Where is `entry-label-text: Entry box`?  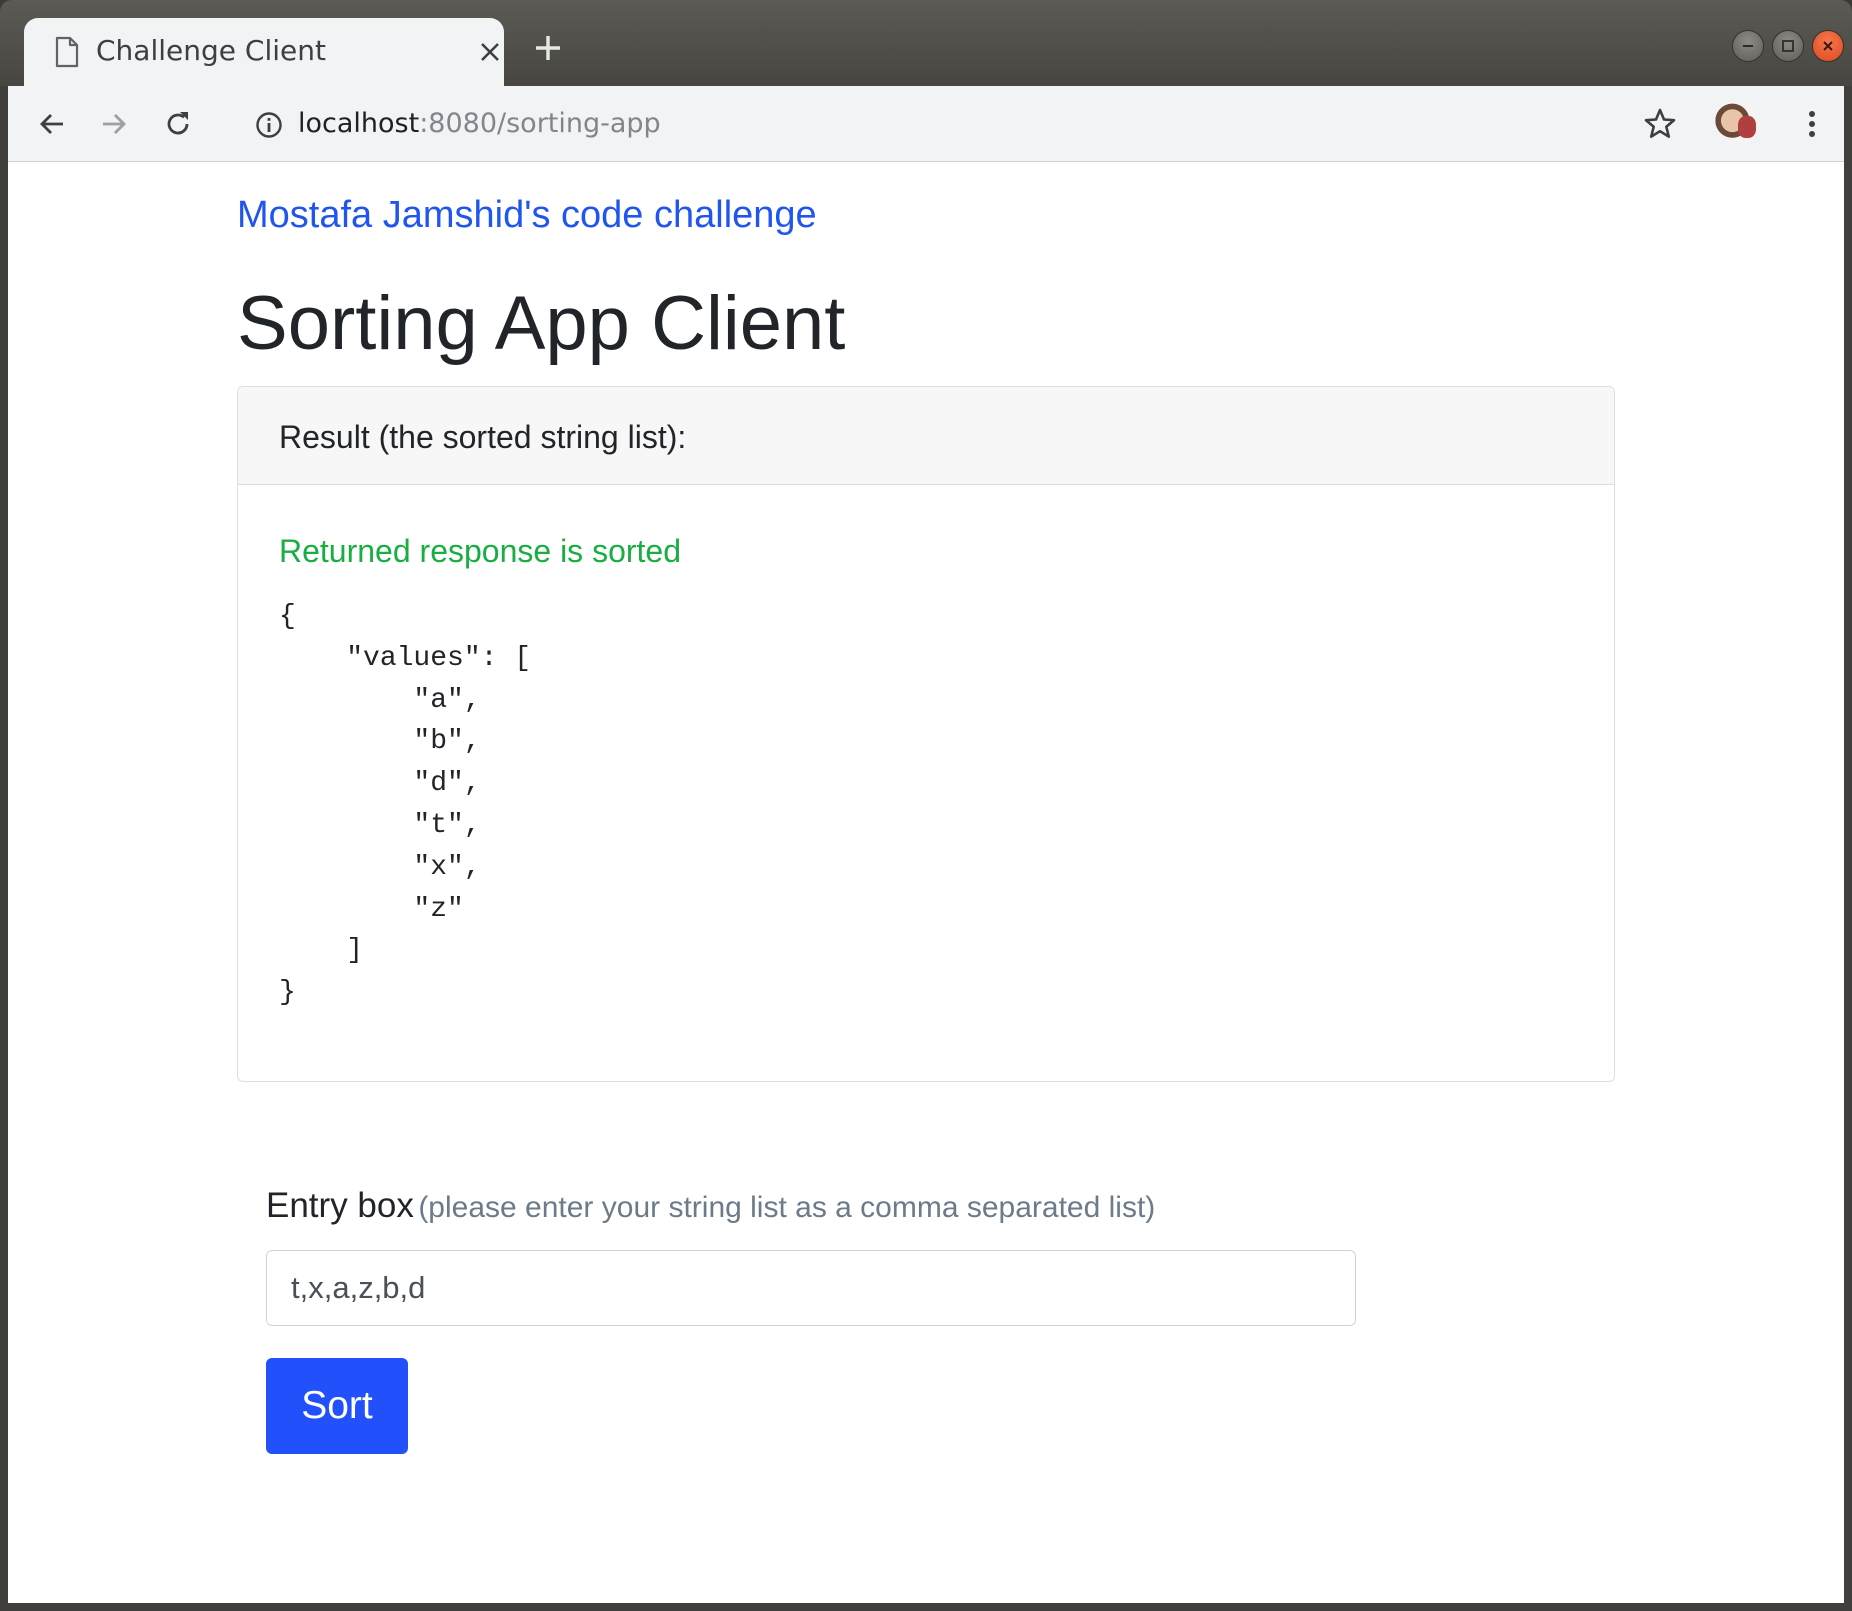
entry-label-text: Entry box is located at coordinates (340, 1205).